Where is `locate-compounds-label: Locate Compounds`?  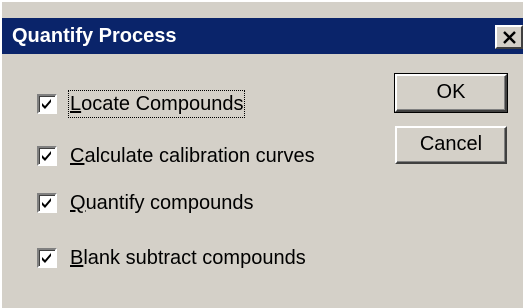 locate-compounds-label: Locate Compounds is located at coordinates (156, 104).